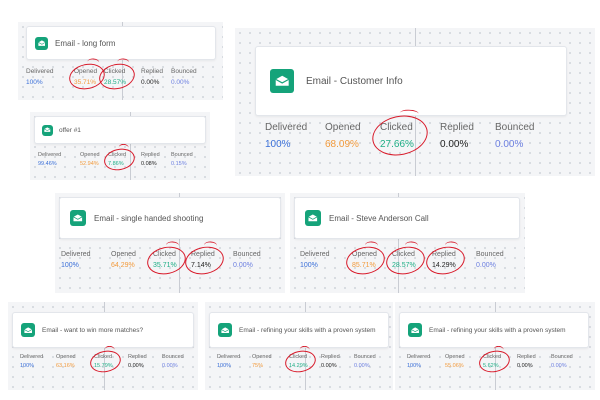 The image size is (600, 400). What do you see at coordinates (165, 260) in the screenshot?
I see `stat-clicked: Clicked 35.71%` at bounding box center [165, 260].